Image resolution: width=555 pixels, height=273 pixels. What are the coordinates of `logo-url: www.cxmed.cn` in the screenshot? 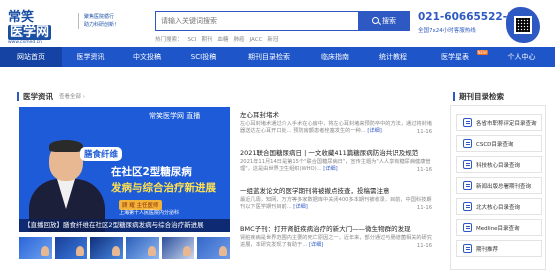 It's located at (25, 42).